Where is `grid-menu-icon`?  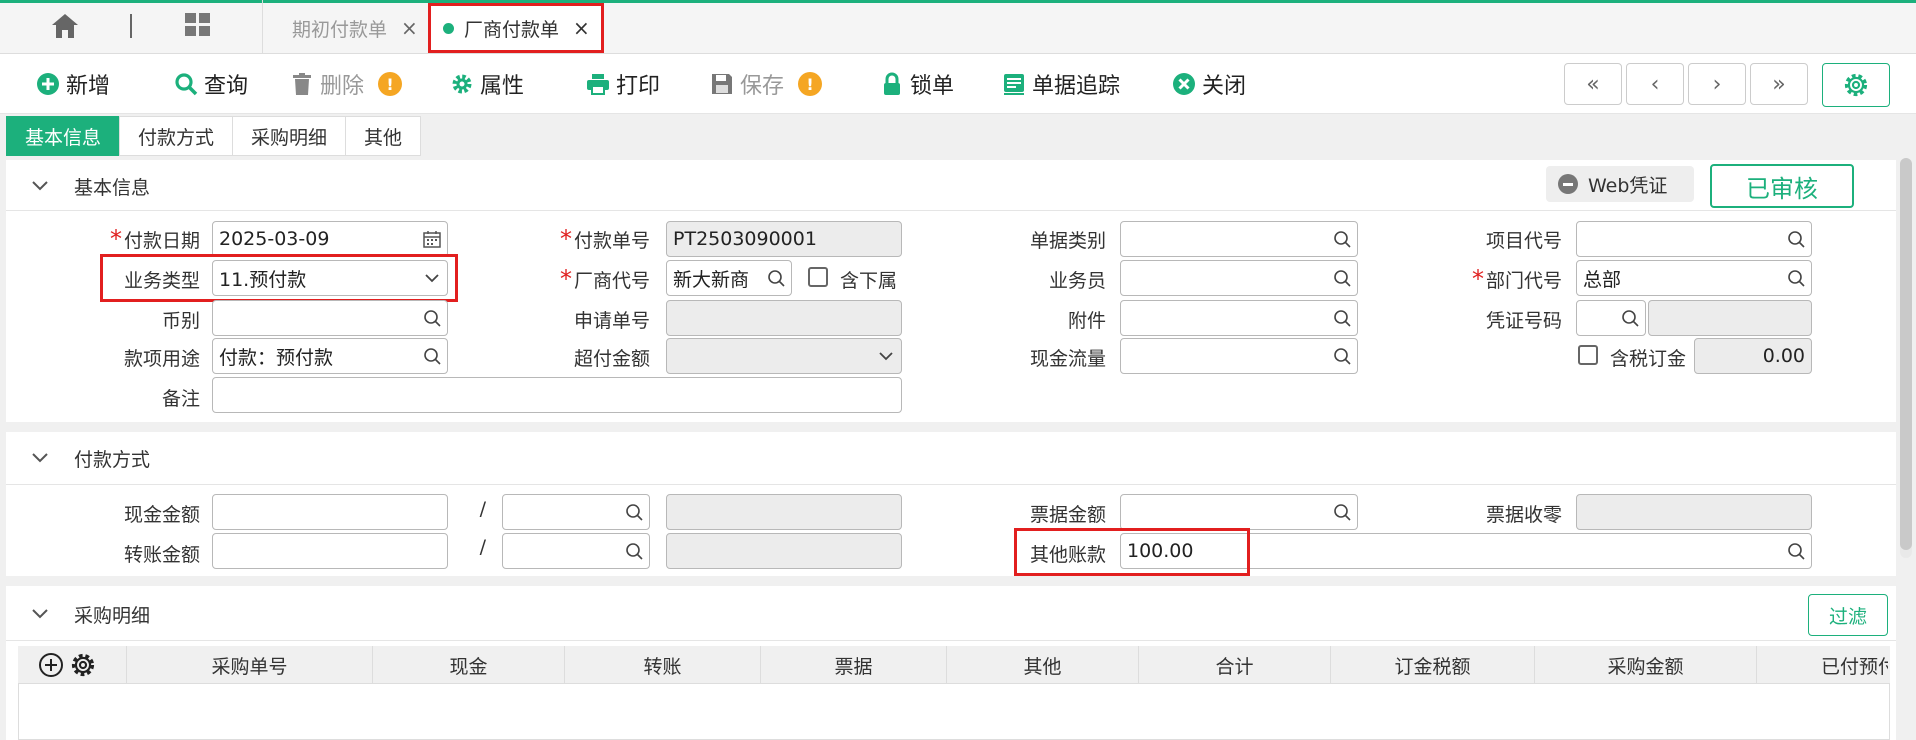
grid-menu-icon is located at coordinates (199, 26).